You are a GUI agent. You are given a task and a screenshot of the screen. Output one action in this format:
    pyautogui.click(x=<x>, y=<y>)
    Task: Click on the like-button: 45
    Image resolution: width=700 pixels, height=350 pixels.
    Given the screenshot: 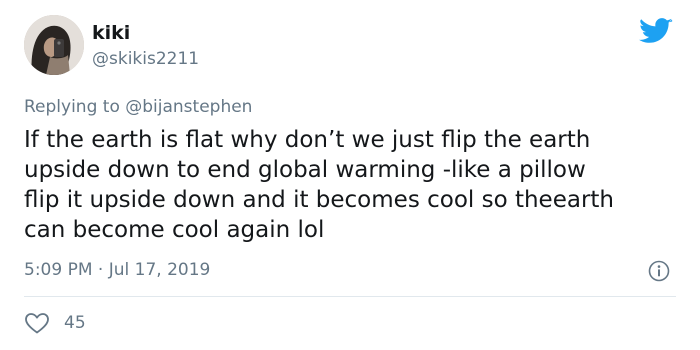 What is the action you would take?
    pyautogui.click(x=55, y=323)
    